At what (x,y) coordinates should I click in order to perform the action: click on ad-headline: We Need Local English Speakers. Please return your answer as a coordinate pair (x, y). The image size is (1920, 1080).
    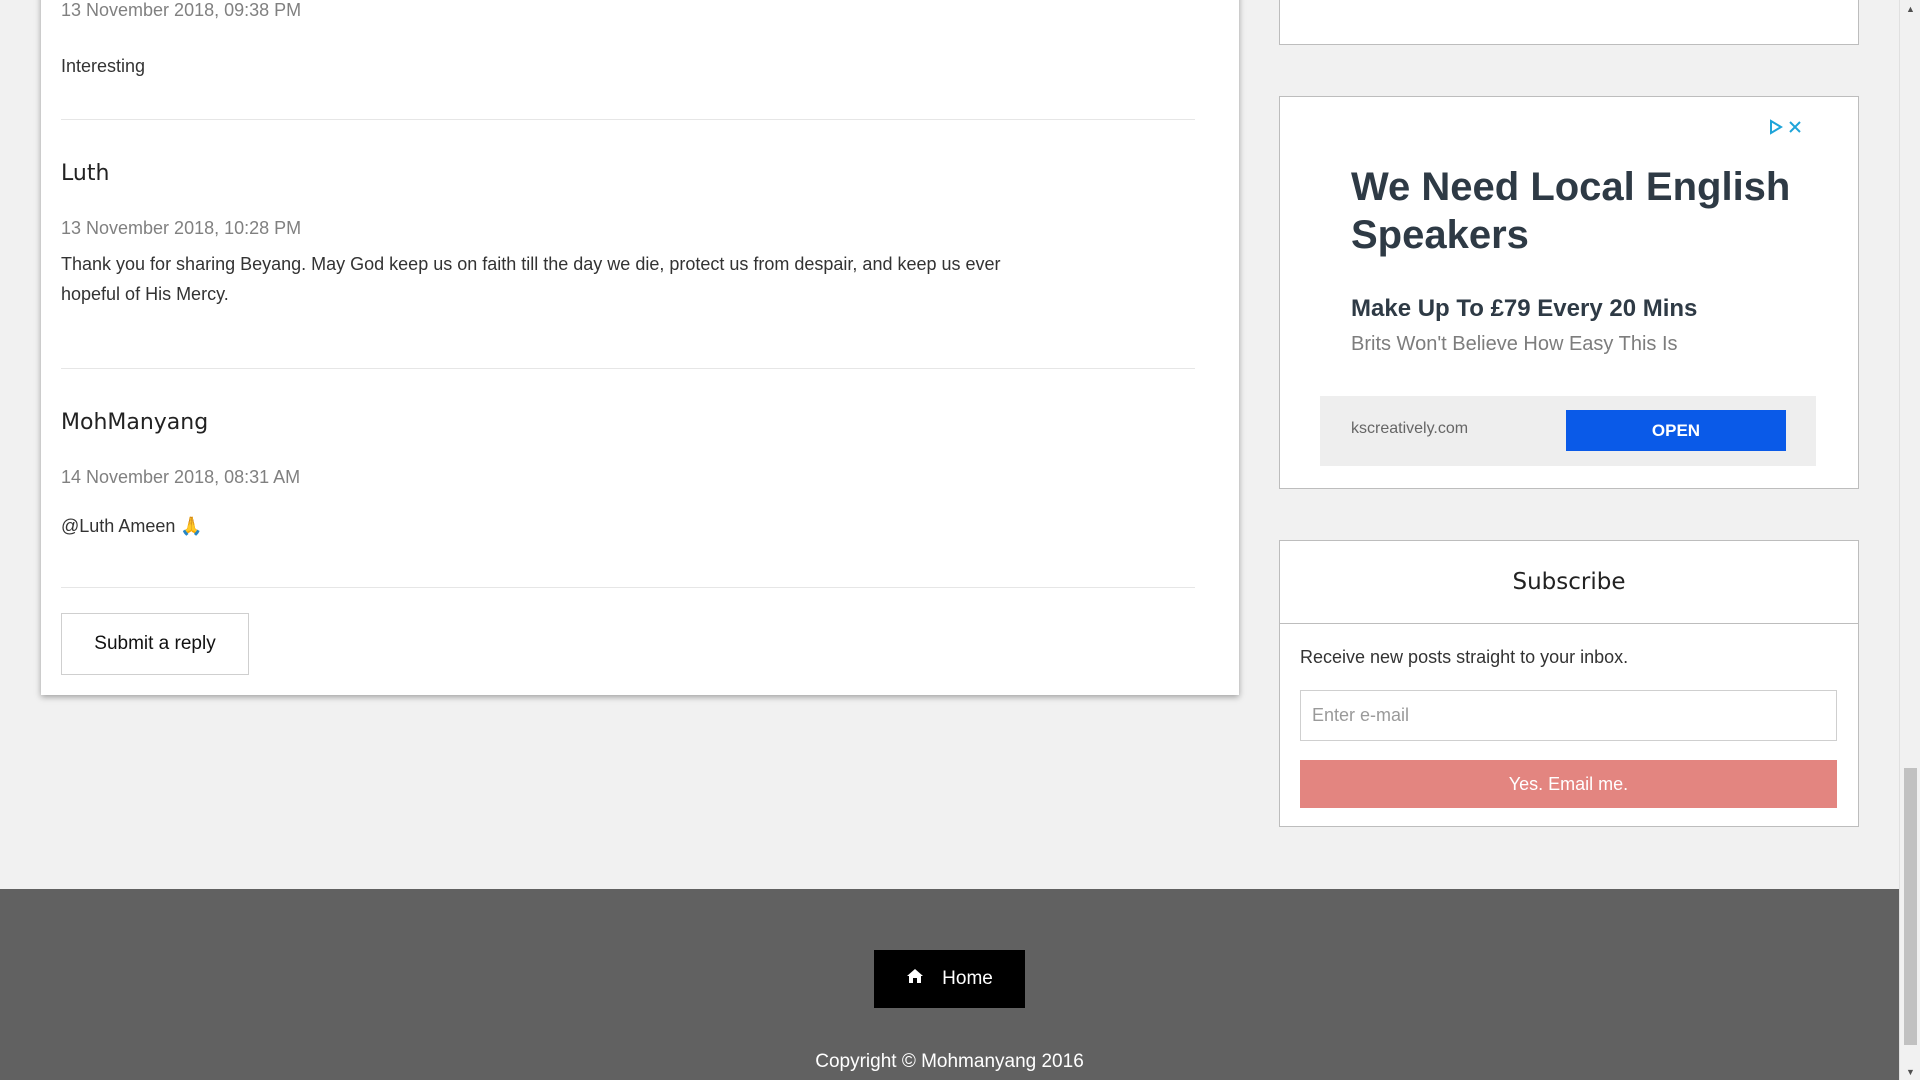
    Looking at the image, I should click on (1571, 211).